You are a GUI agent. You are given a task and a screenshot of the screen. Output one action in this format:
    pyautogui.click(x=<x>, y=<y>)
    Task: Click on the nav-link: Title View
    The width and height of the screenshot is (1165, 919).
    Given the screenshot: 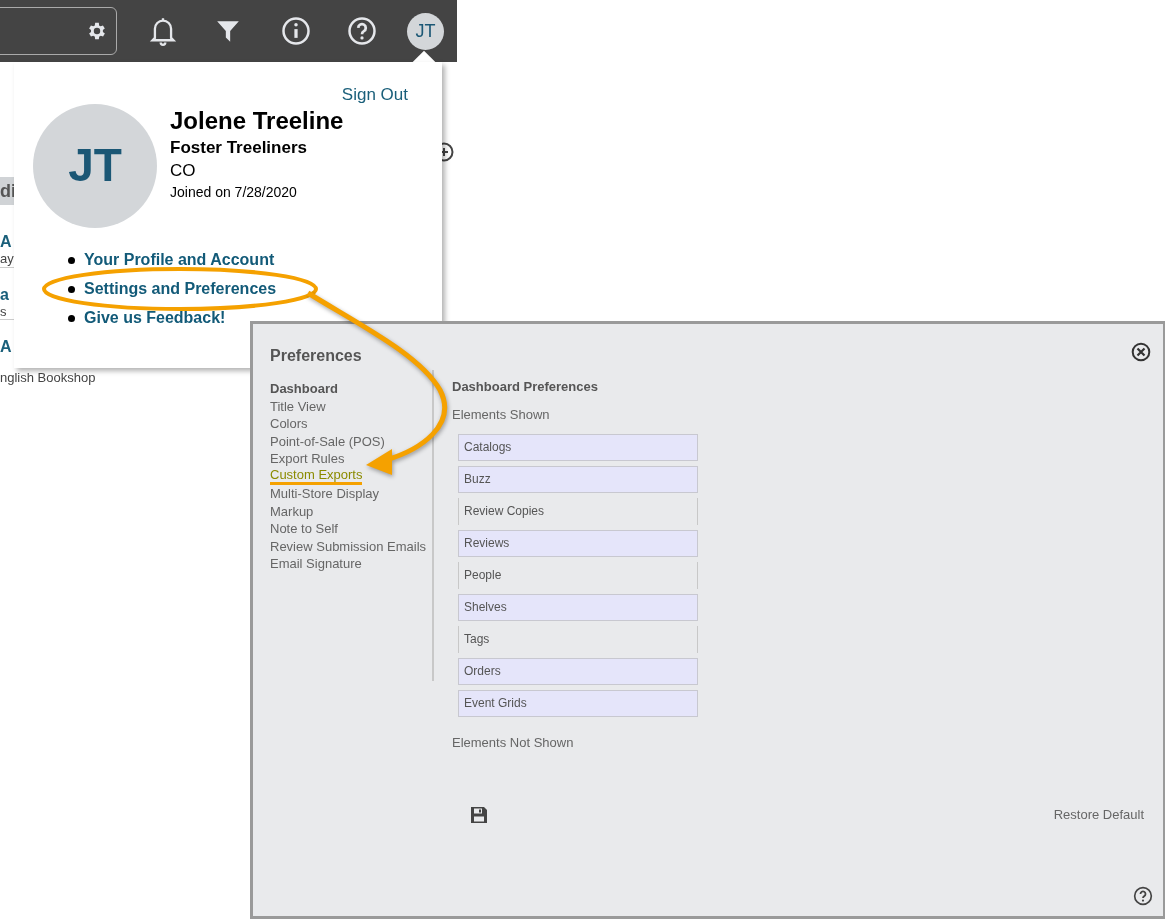 What is the action you would take?
    pyautogui.click(x=298, y=406)
    